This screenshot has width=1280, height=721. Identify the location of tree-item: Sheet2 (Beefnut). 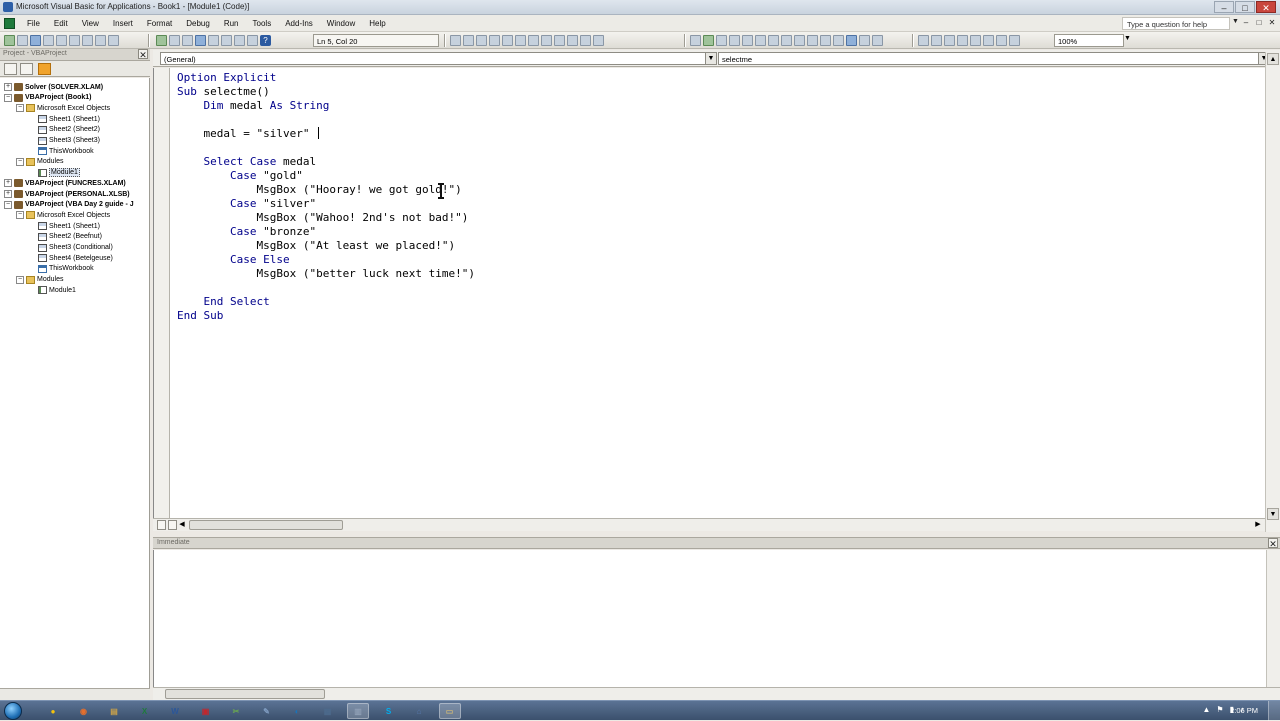
(65, 237).